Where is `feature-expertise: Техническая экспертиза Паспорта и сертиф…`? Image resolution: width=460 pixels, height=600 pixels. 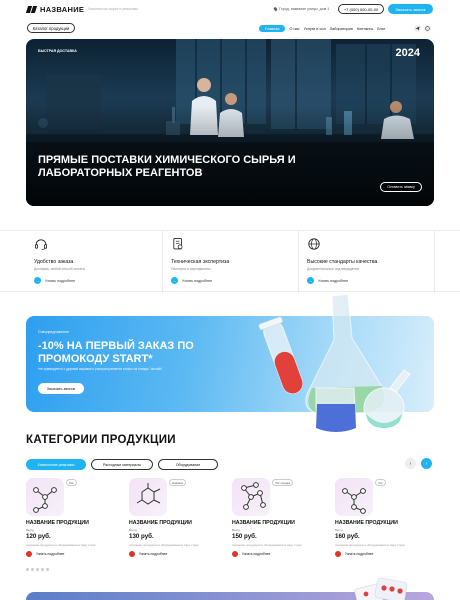
feature-expertise: Техническая экспертиза Паспорта и сертиф… is located at coordinates (228, 262).